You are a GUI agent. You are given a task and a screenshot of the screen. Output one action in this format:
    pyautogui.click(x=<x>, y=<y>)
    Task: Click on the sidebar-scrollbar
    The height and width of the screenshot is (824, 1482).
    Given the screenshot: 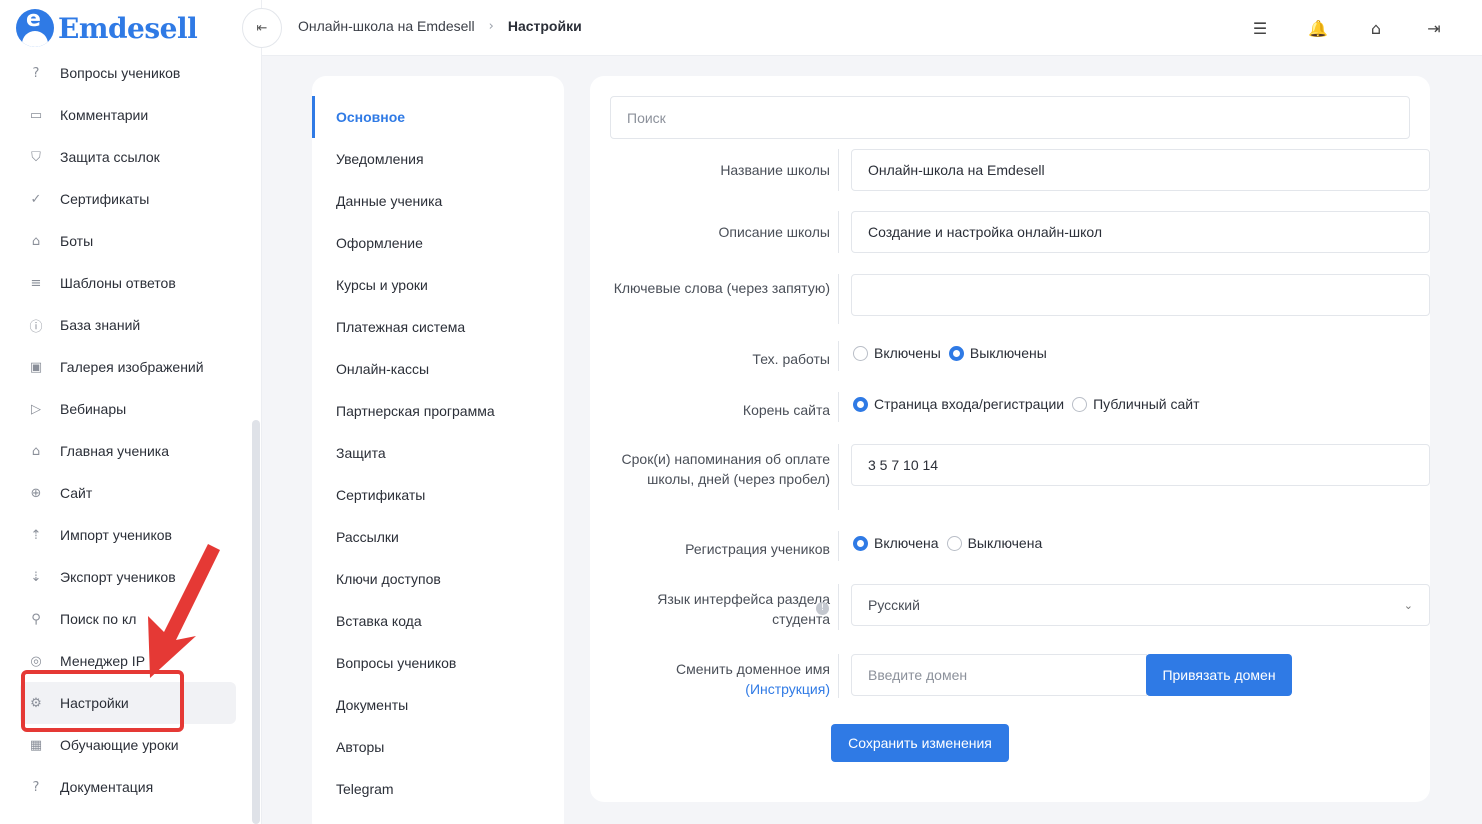 What is the action you would take?
    pyautogui.click(x=256, y=622)
    